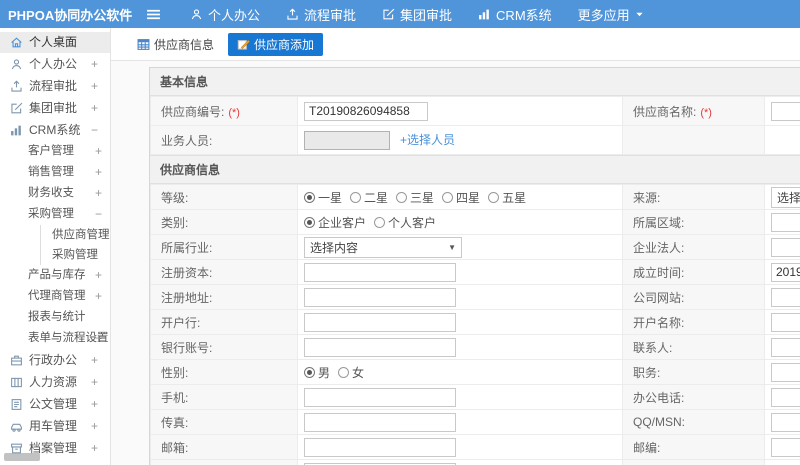  I want to click on email-input, so click(380, 447).